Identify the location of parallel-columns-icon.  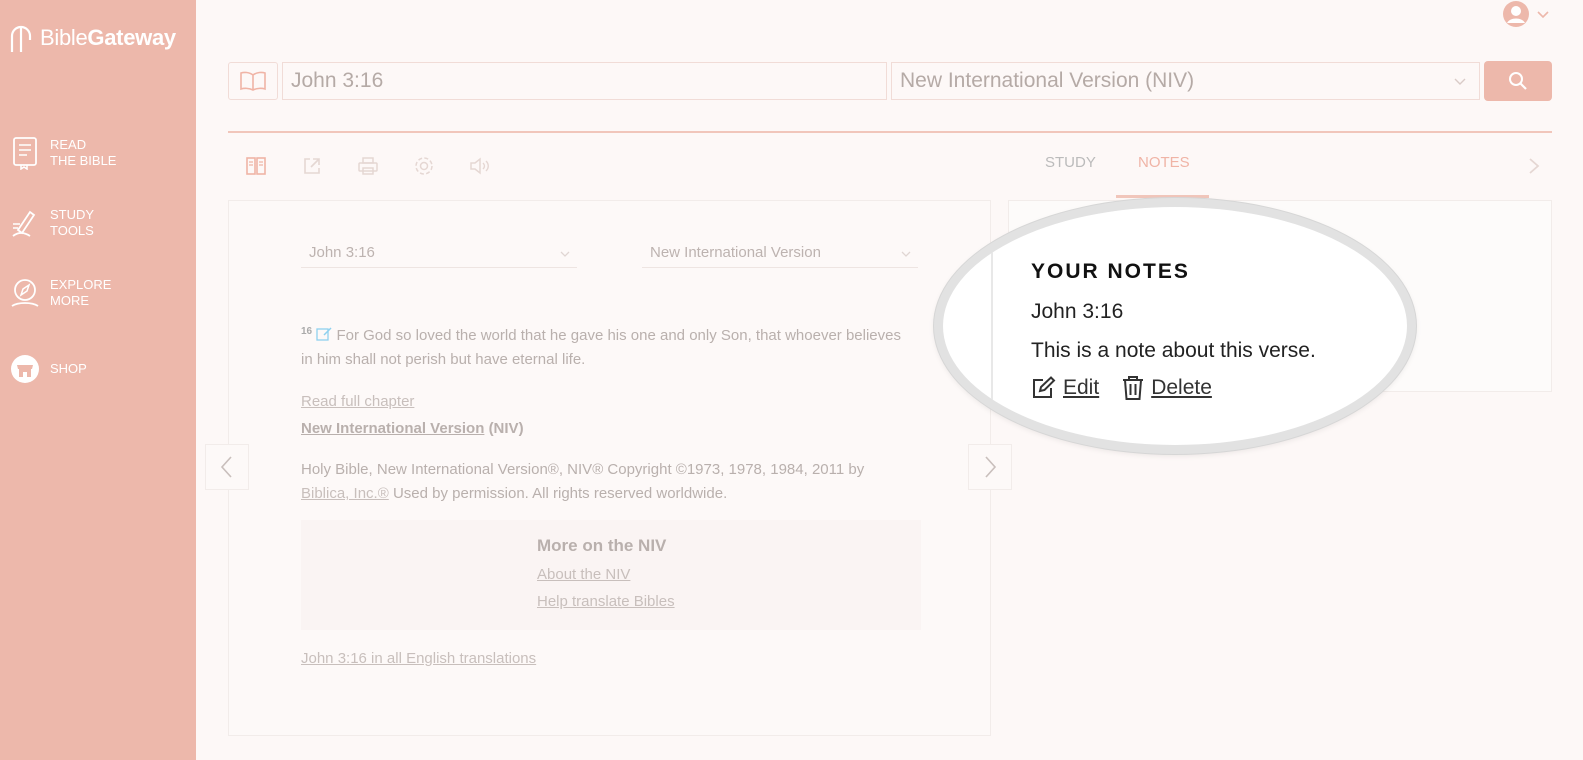
(256, 166).